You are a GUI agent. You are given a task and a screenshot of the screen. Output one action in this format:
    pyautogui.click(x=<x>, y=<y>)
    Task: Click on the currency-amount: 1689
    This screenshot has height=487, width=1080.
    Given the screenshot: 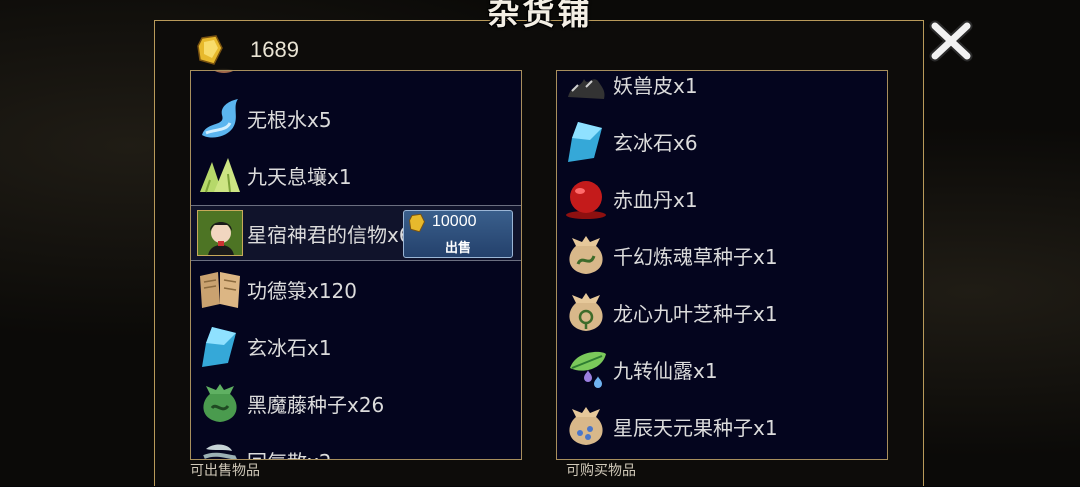 What is the action you would take?
    pyautogui.click(x=274, y=49)
    